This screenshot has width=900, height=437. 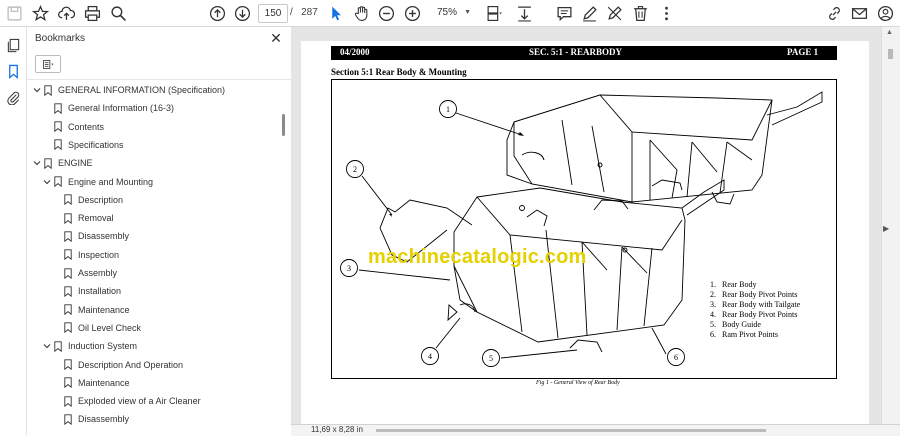 I want to click on bookmark-item: GENERAL INFORMATION (Specification), so click(x=128, y=90).